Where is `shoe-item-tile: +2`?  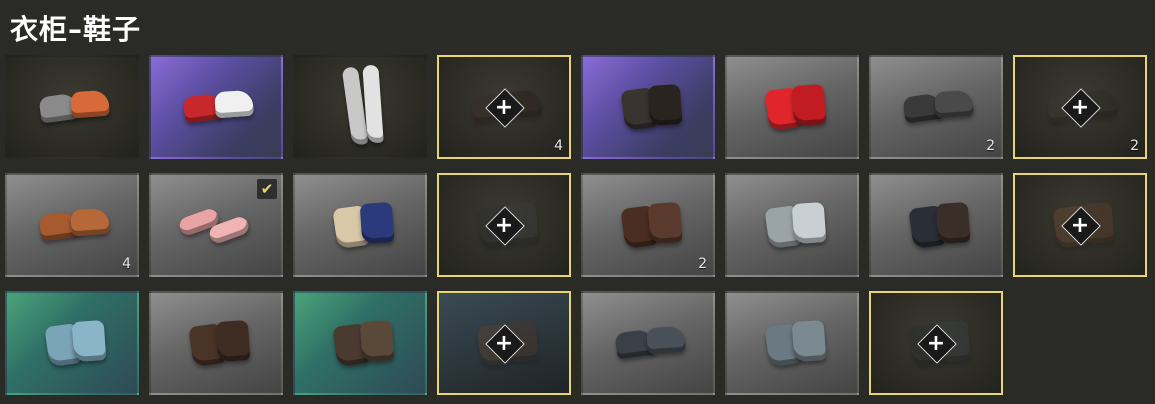 shoe-item-tile: +2 is located at coordinates (1080, 107).